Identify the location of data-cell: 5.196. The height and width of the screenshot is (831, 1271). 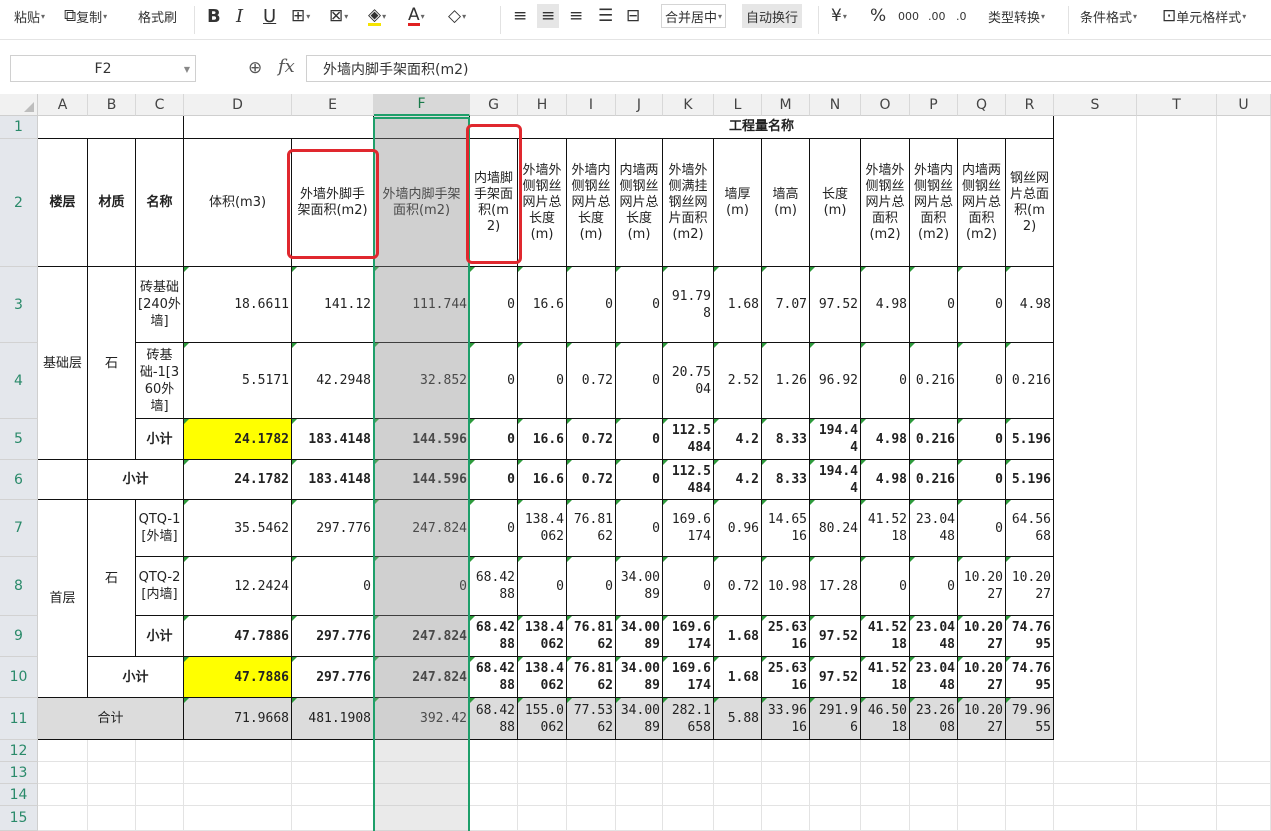
(1030, 439).